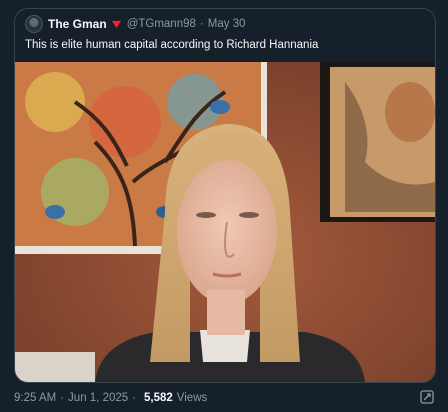 This screenshot has width=448, height=412. I want to click on post-date: May 30, so click(227, 24).